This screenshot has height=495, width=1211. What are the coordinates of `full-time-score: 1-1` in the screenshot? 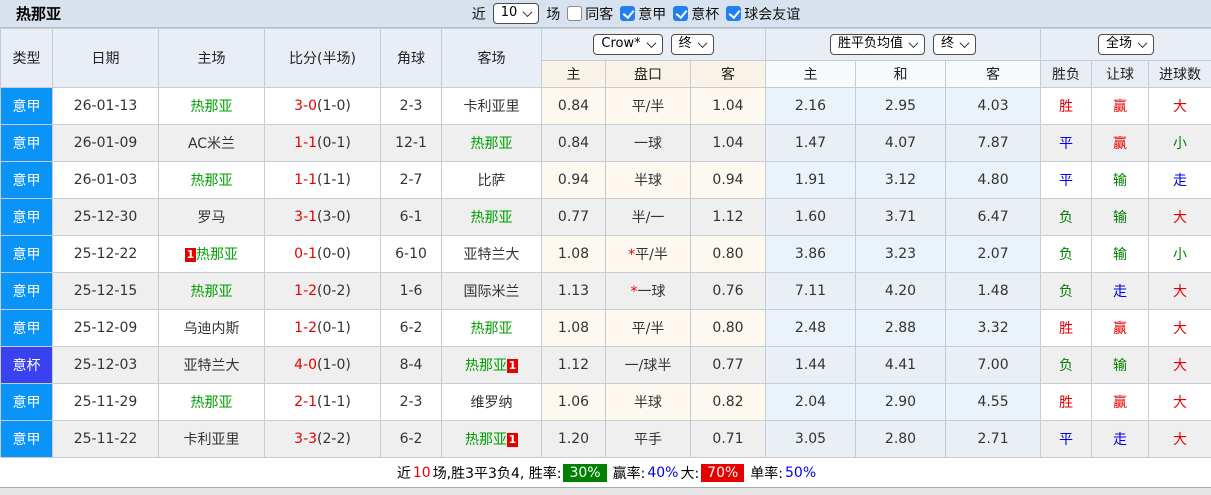 It's located at (306, 143).